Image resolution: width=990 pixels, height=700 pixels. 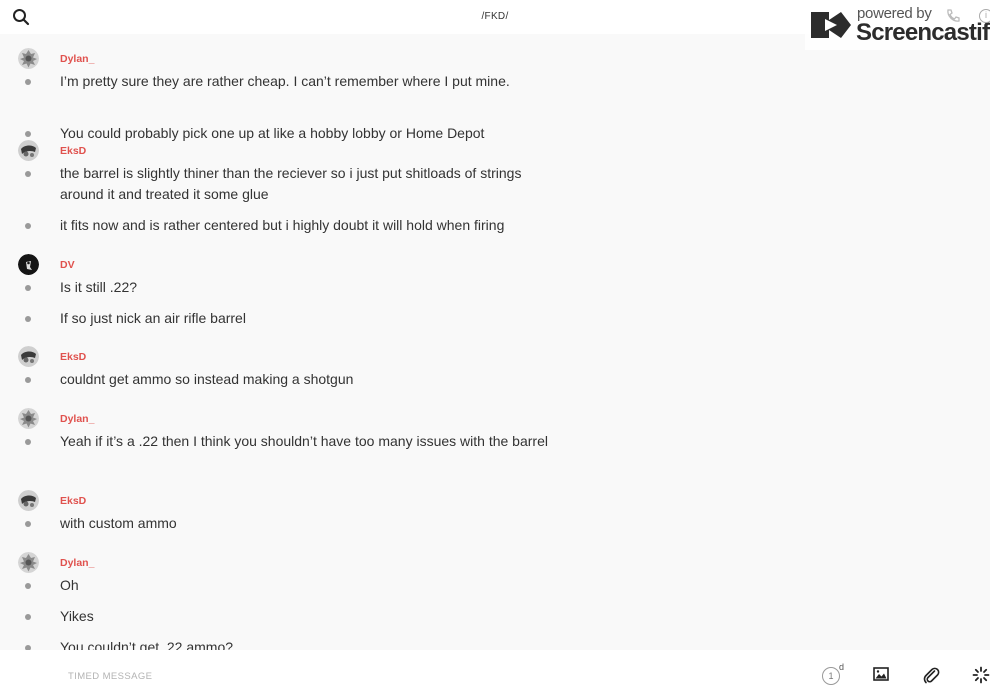 What do you see at coordinates (881, 676) in the screenshot?
I see `image-icon` at bounding box center [881, 676].